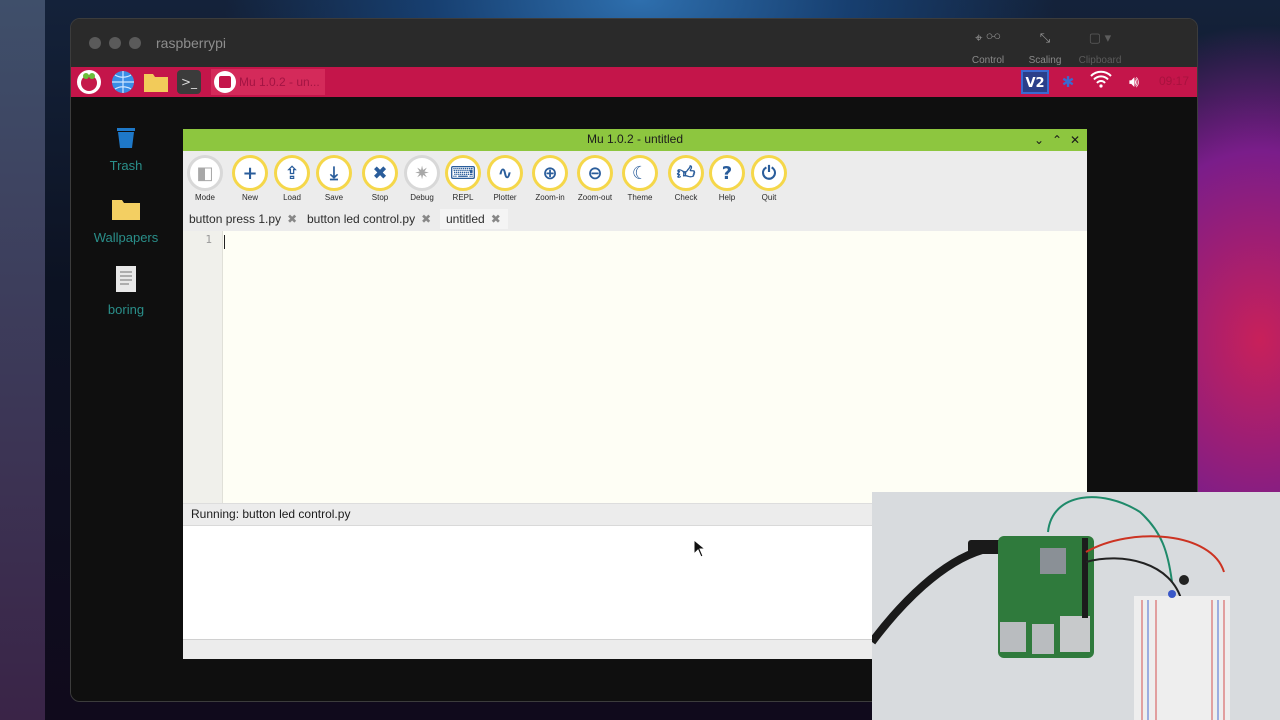 This screenshot has width=1280, height=720. What do you see at coordinates (380, 197) in the screenshot?
I see `stop-label: Stop` at bounding box center [380, 197].